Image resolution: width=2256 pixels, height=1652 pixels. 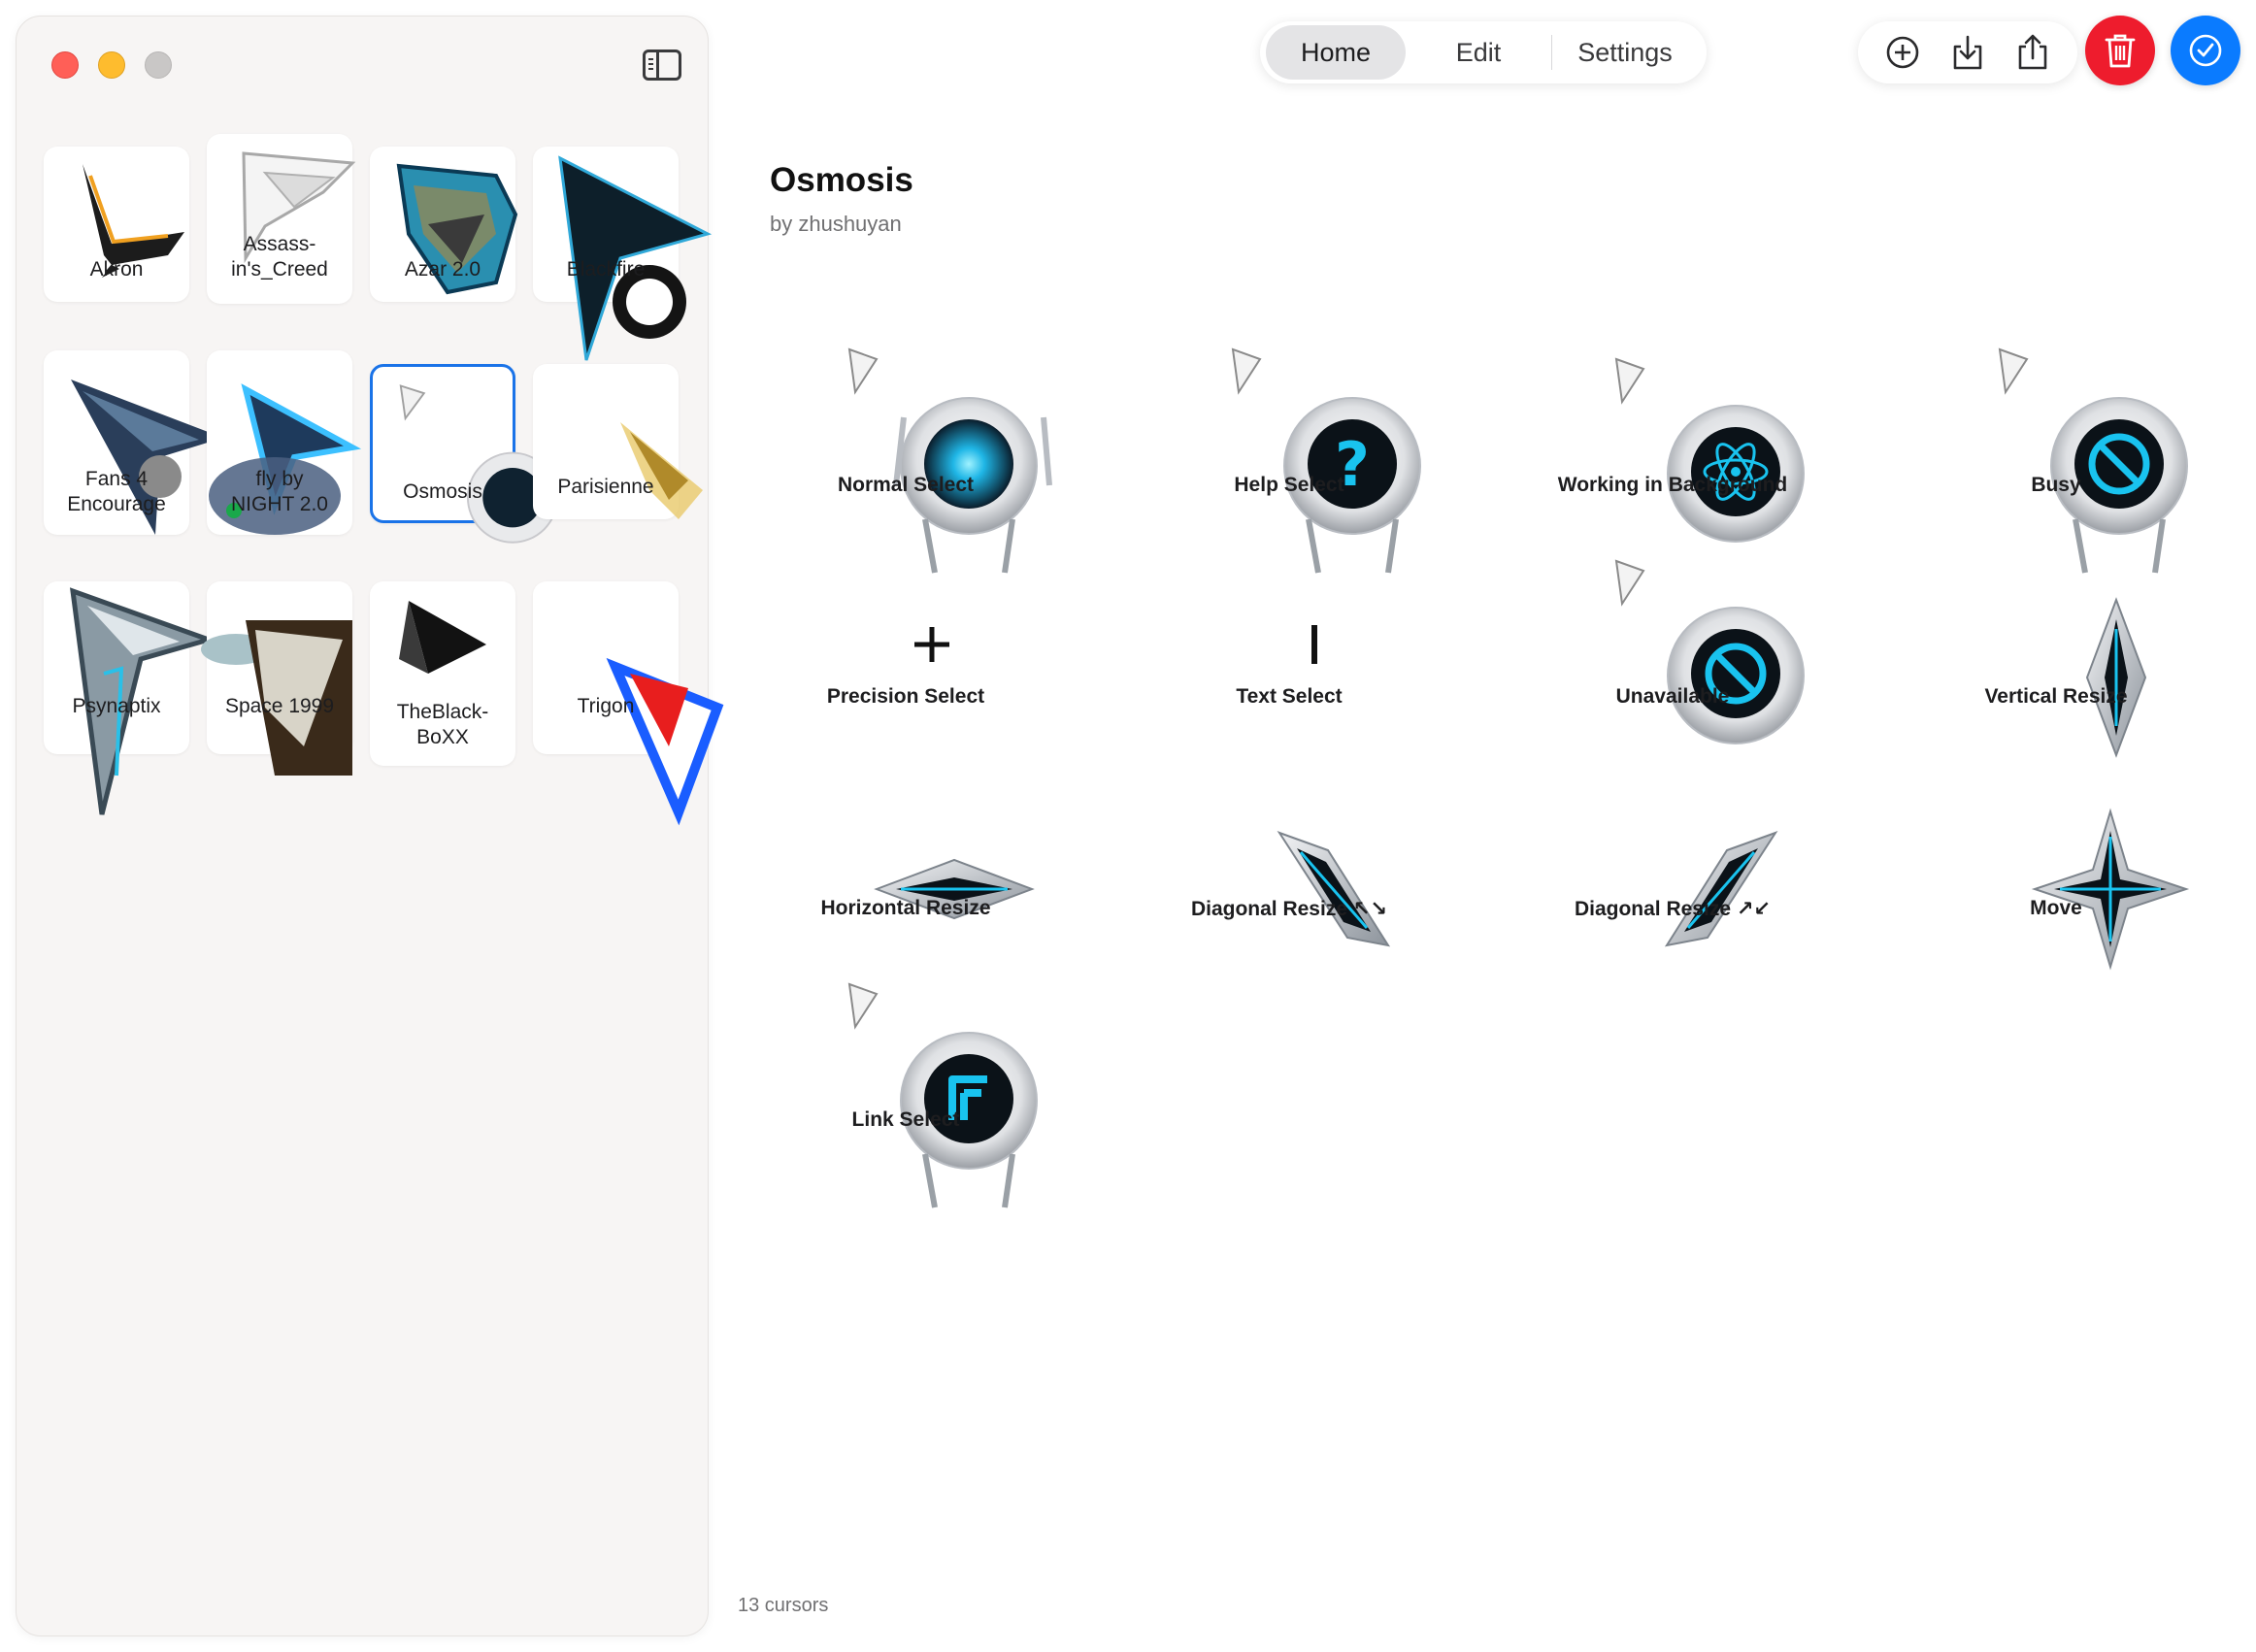 I want to click on share-button, so click(x=2032, y=53).